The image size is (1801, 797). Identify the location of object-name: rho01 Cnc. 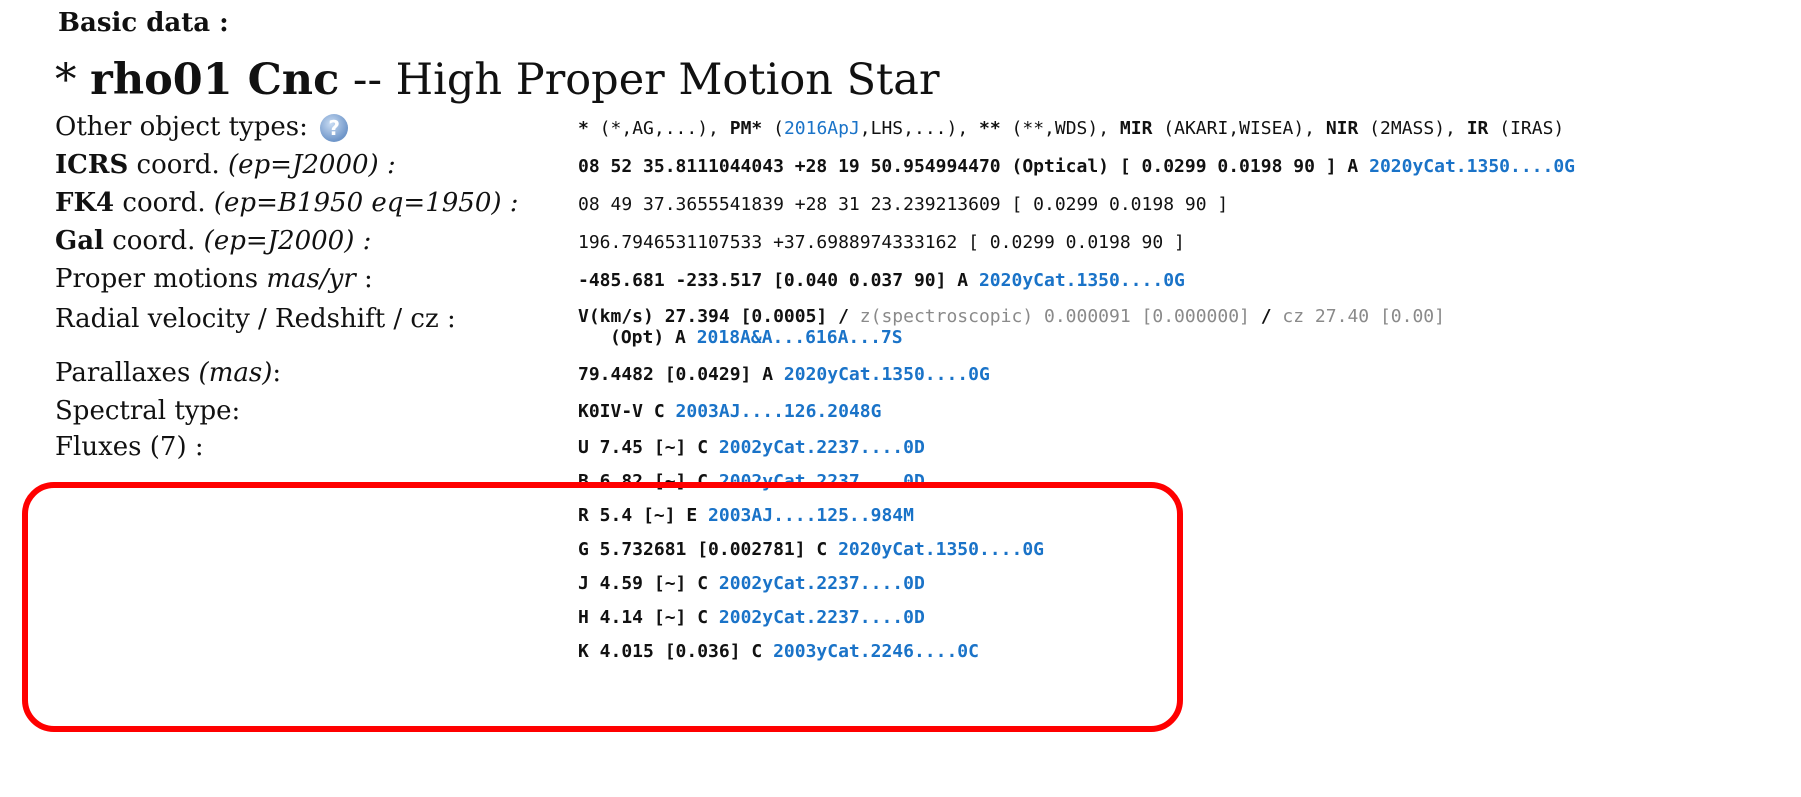
(215, 80).